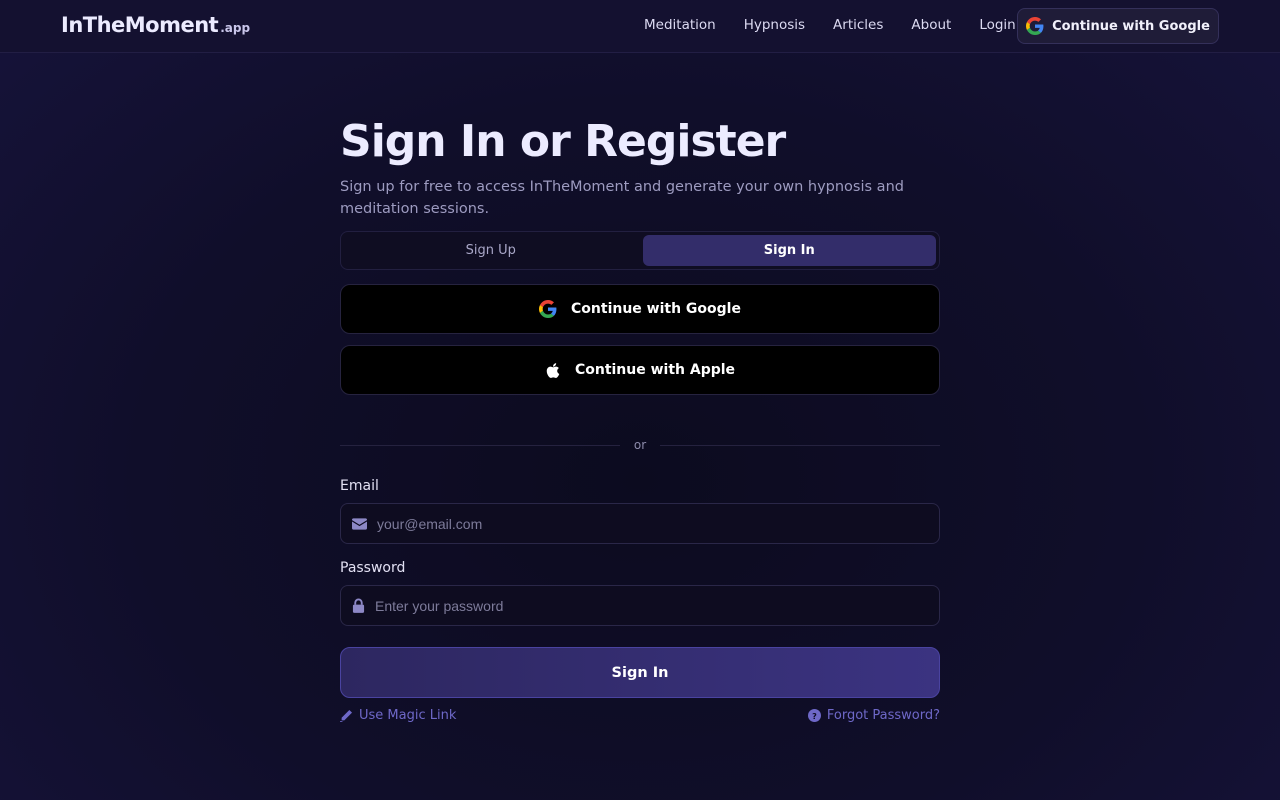 The image size is (1280, 800). I want to click on divider-line-right, so click(800, 445).